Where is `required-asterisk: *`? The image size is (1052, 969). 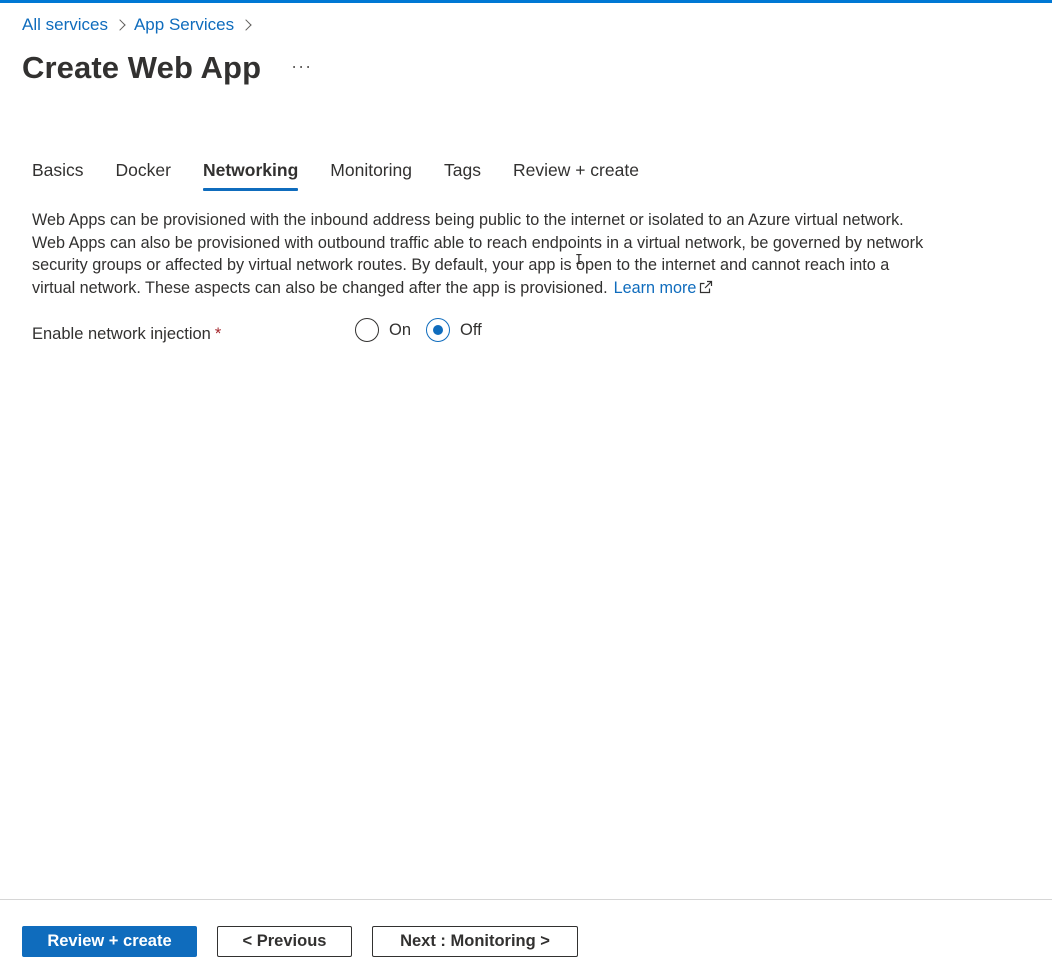 required-asterisk: * is located at coordinates (218, 334).